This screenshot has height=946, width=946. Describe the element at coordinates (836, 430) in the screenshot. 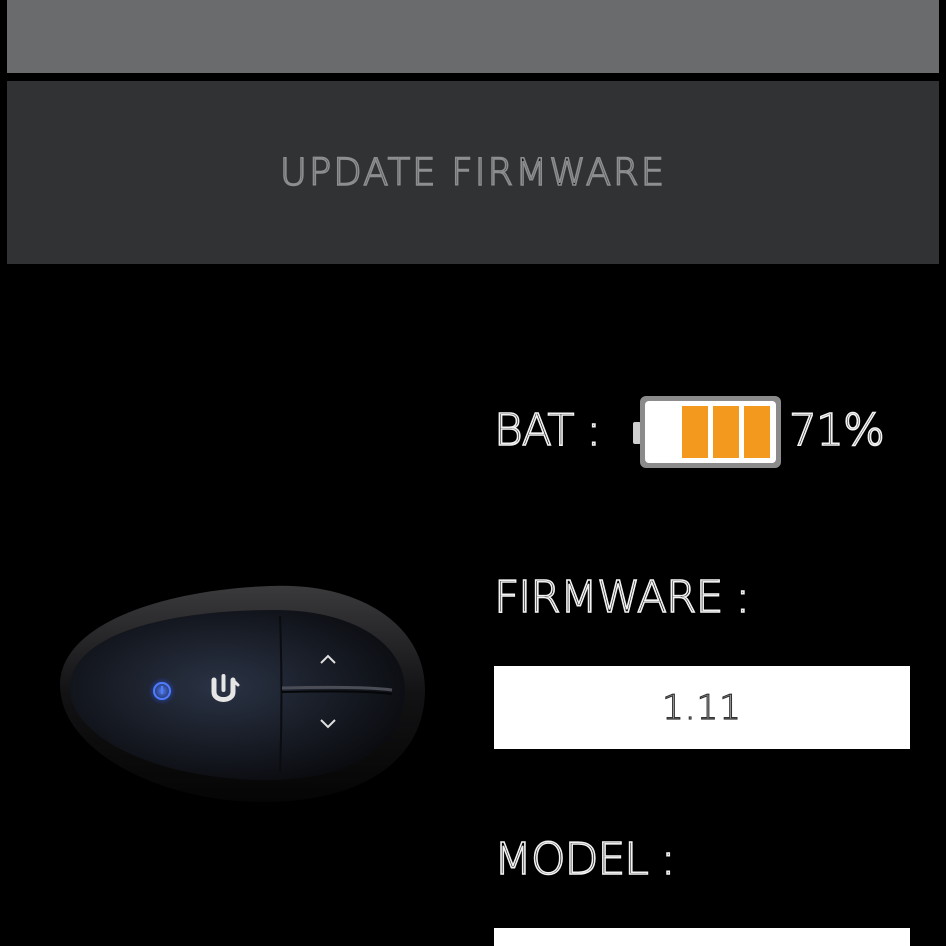

I see `battery-percent: 71%` at that location.